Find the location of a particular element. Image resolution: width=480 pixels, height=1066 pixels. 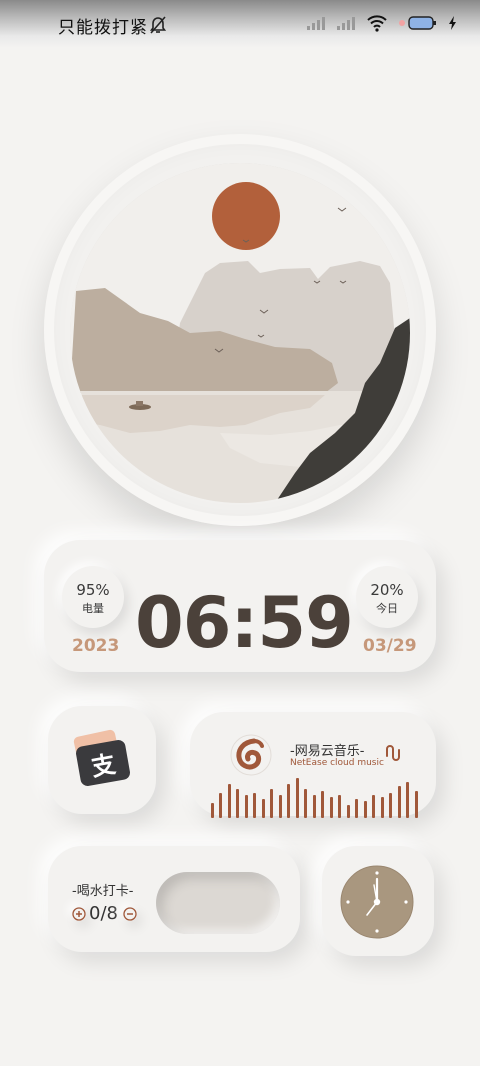

time-display: 06:59 is located at coordinates (244, 623).